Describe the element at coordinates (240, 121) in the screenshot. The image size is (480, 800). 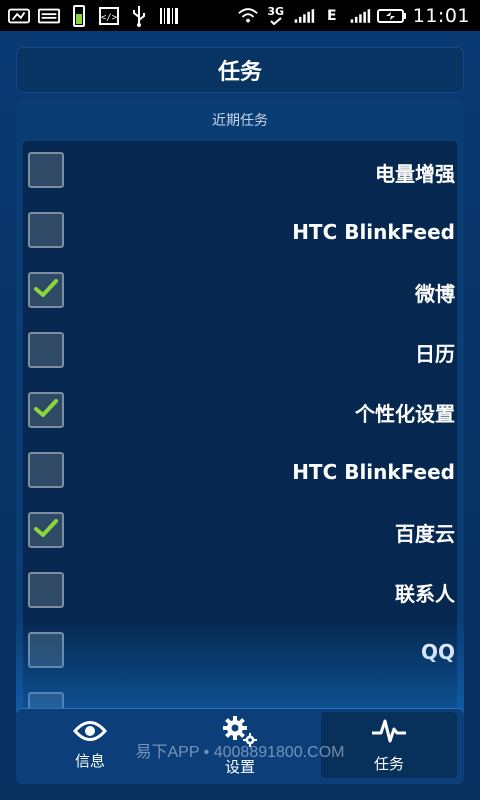
I see `section-title: 近期任务` at that location.